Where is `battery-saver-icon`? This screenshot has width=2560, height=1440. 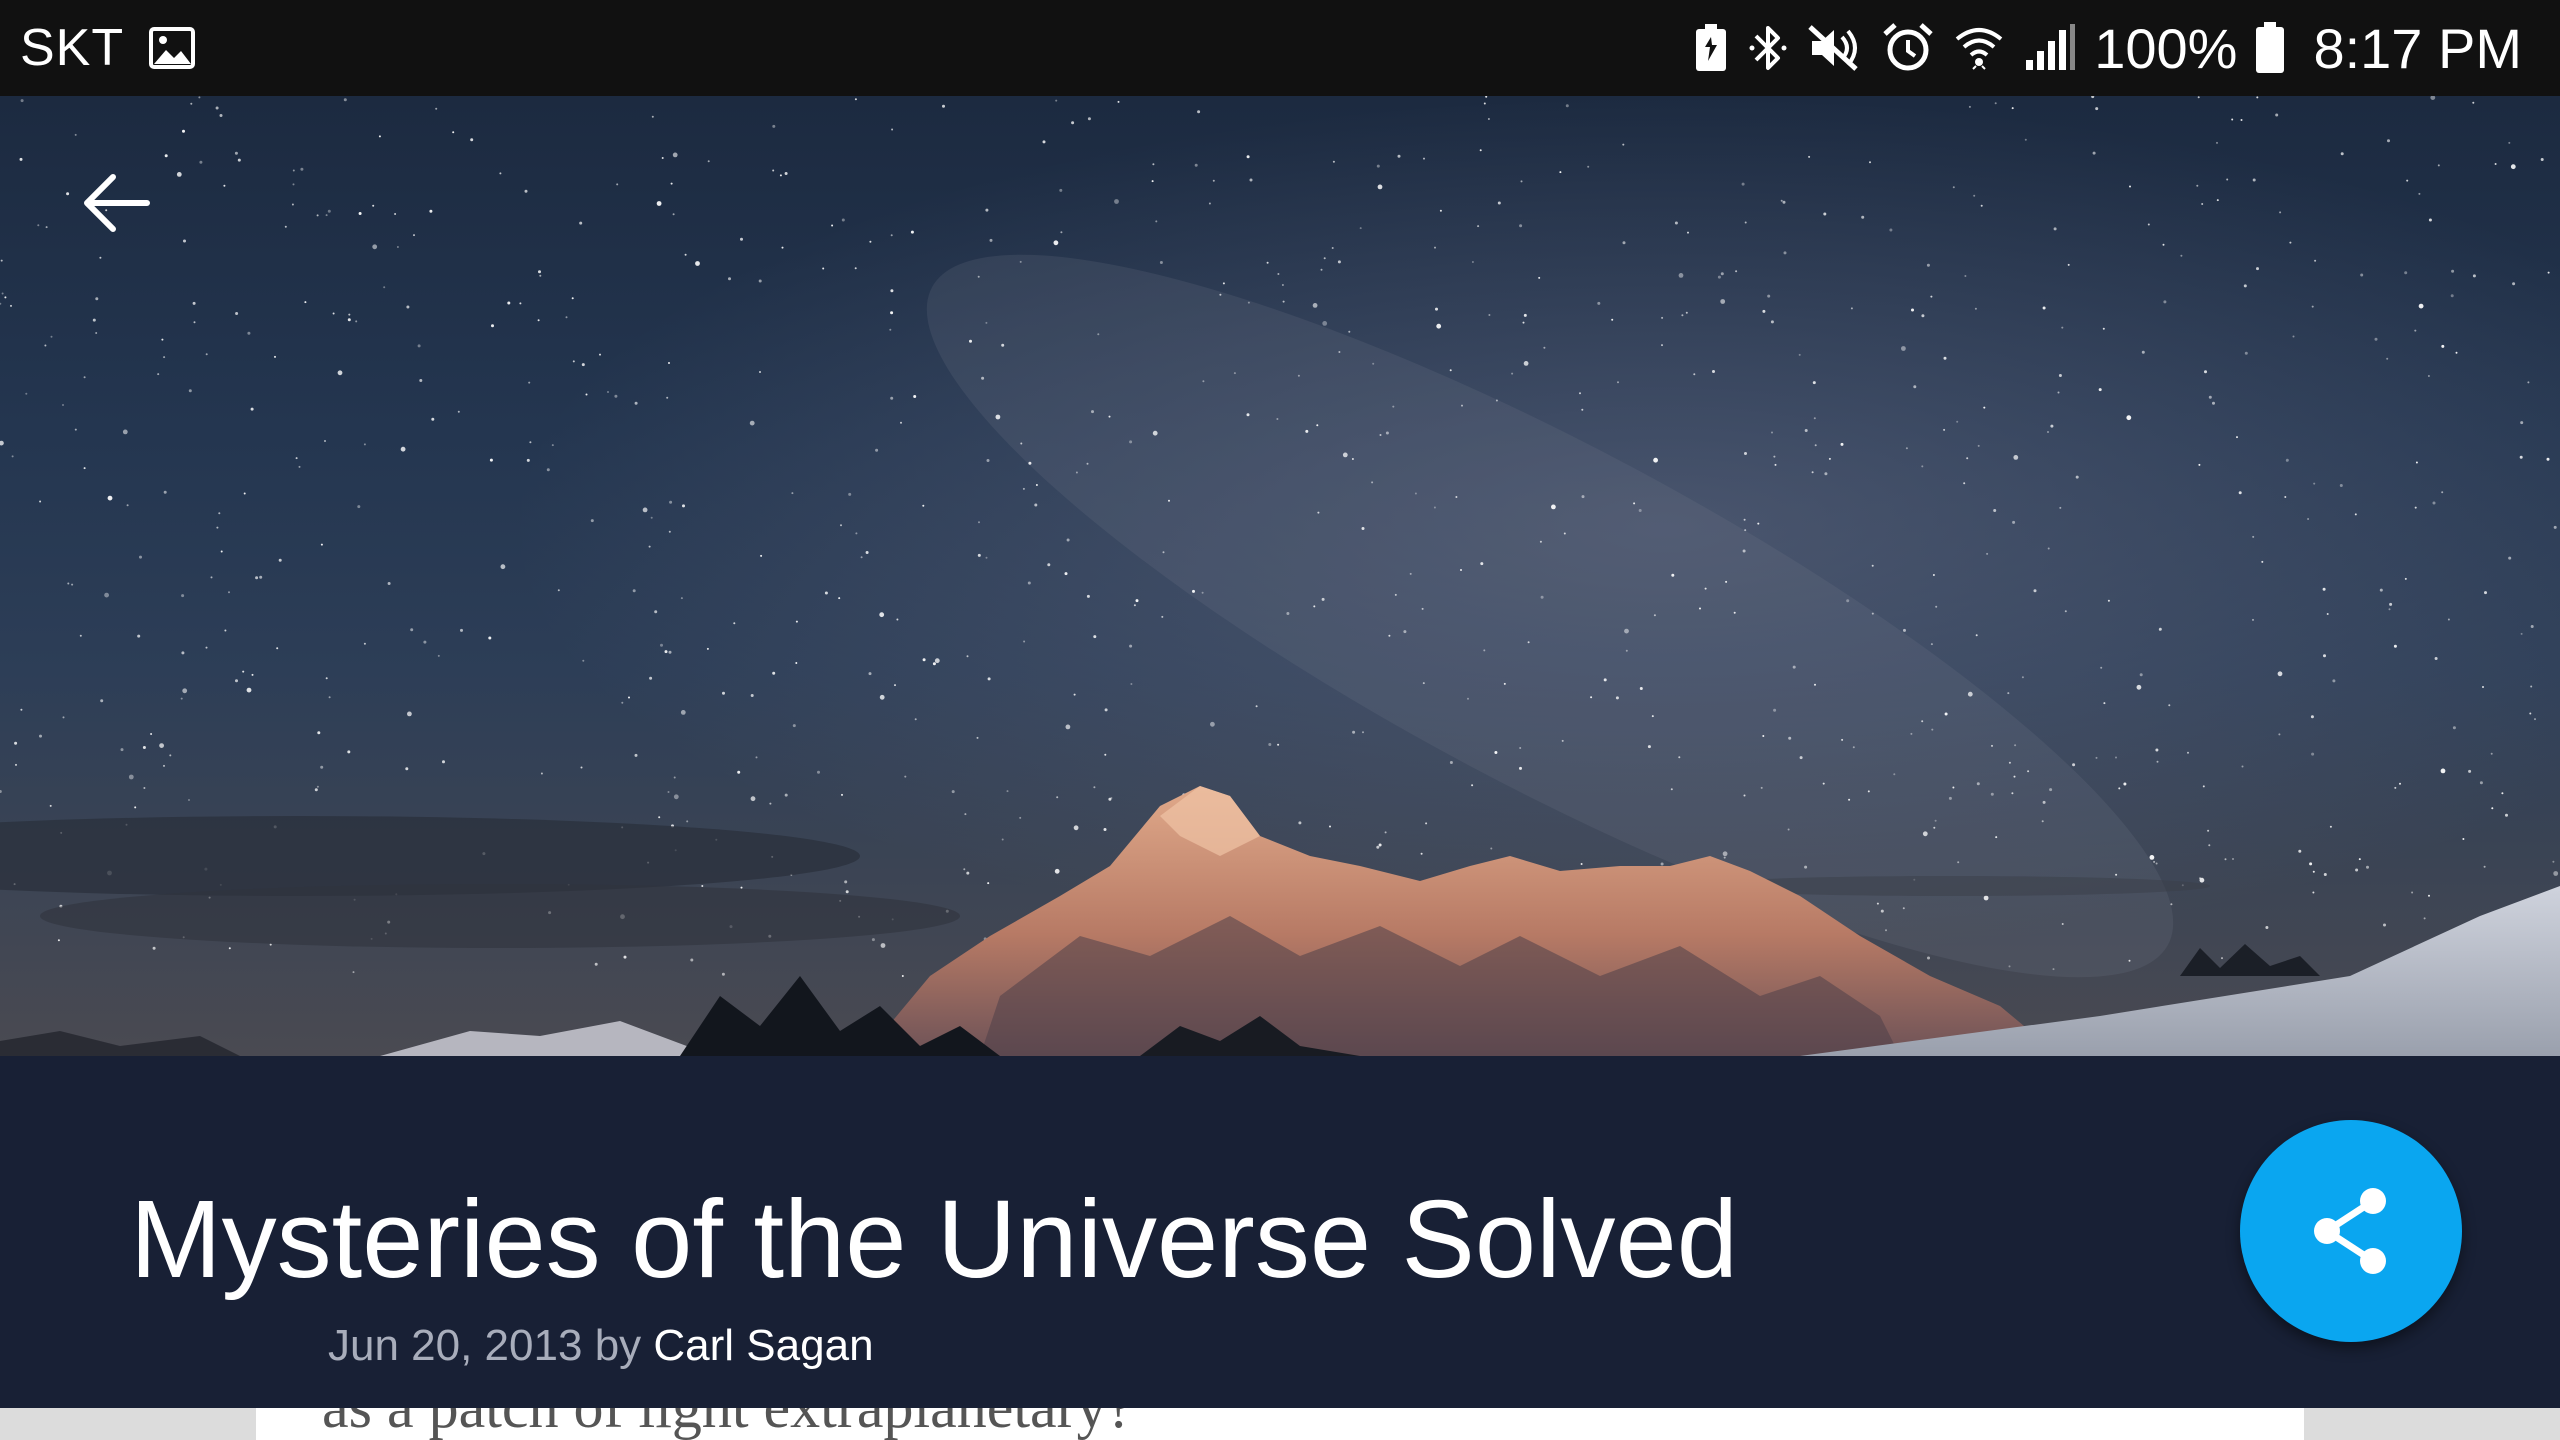 battery-saver-icon is located at coordinates (1711, 48).